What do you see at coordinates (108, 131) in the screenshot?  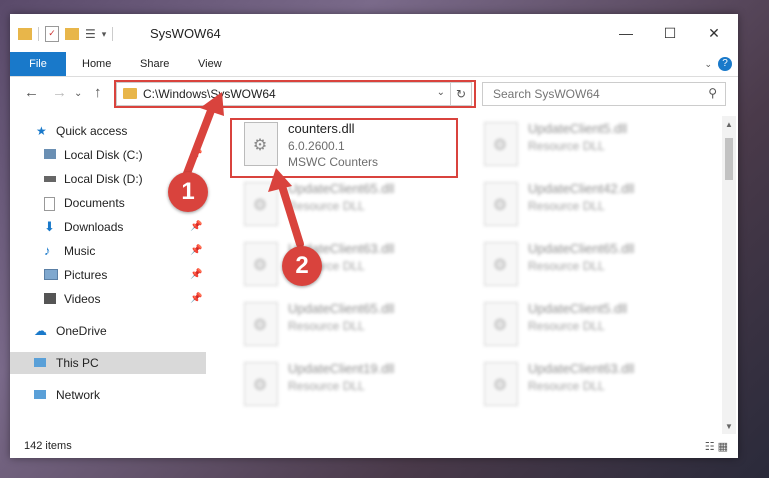 I see `nav-quick-access: ★ Quick access` at bounding box center [108, 131].